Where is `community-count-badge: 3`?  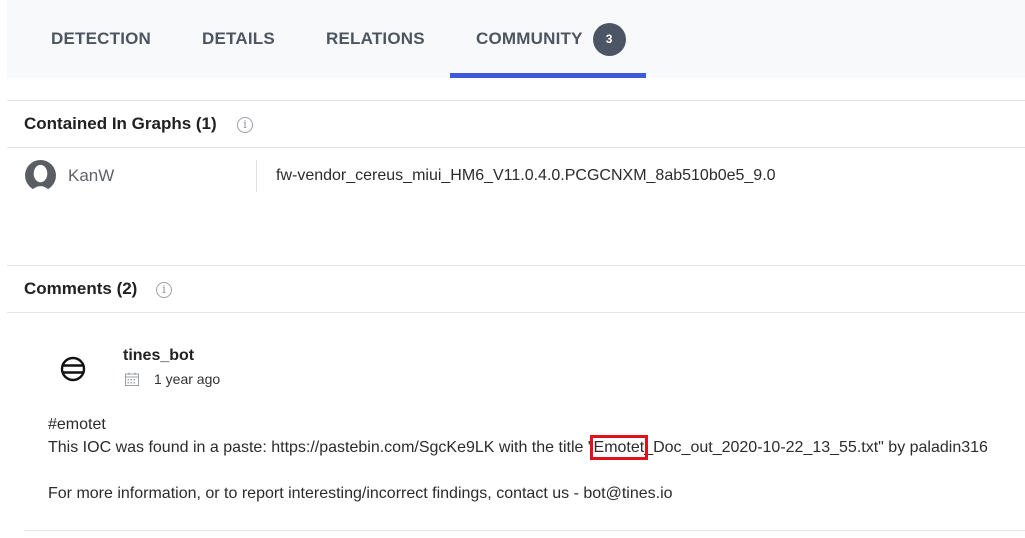
community-count-badge: 3 is located at coordinates (609, 39).